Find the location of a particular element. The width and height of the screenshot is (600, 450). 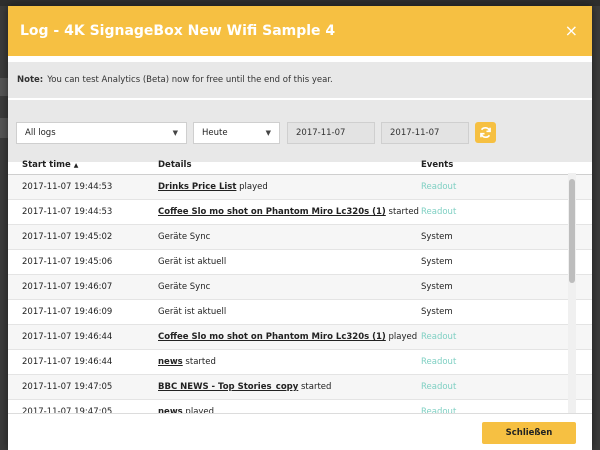

modal-footer: Schließen is located at coordinates (300, 431).